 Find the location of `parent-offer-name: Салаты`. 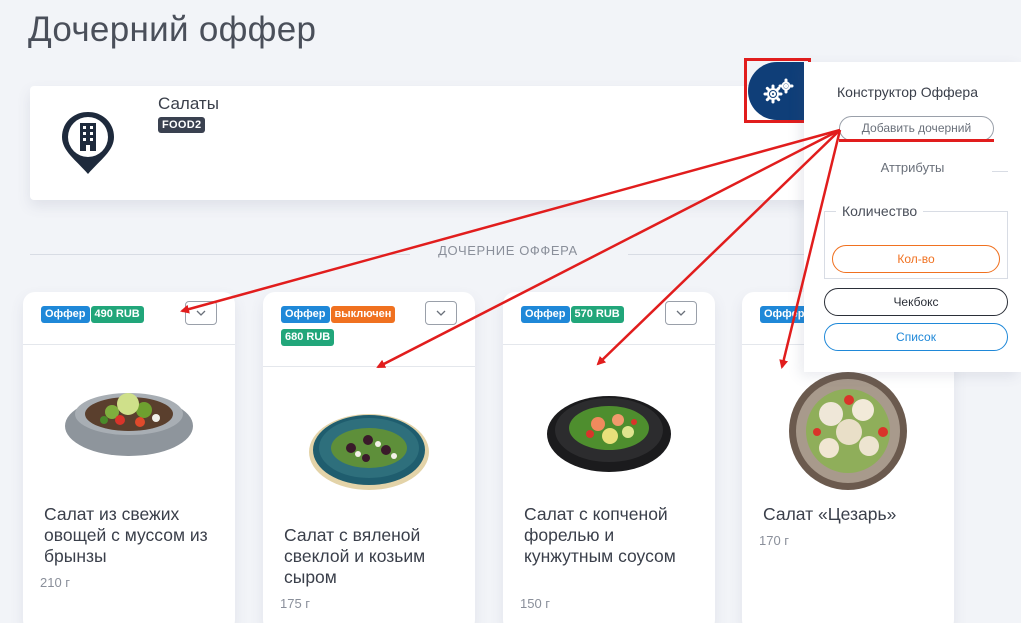

parent-offer-name: Салаты is located at coordinates (188, 103).